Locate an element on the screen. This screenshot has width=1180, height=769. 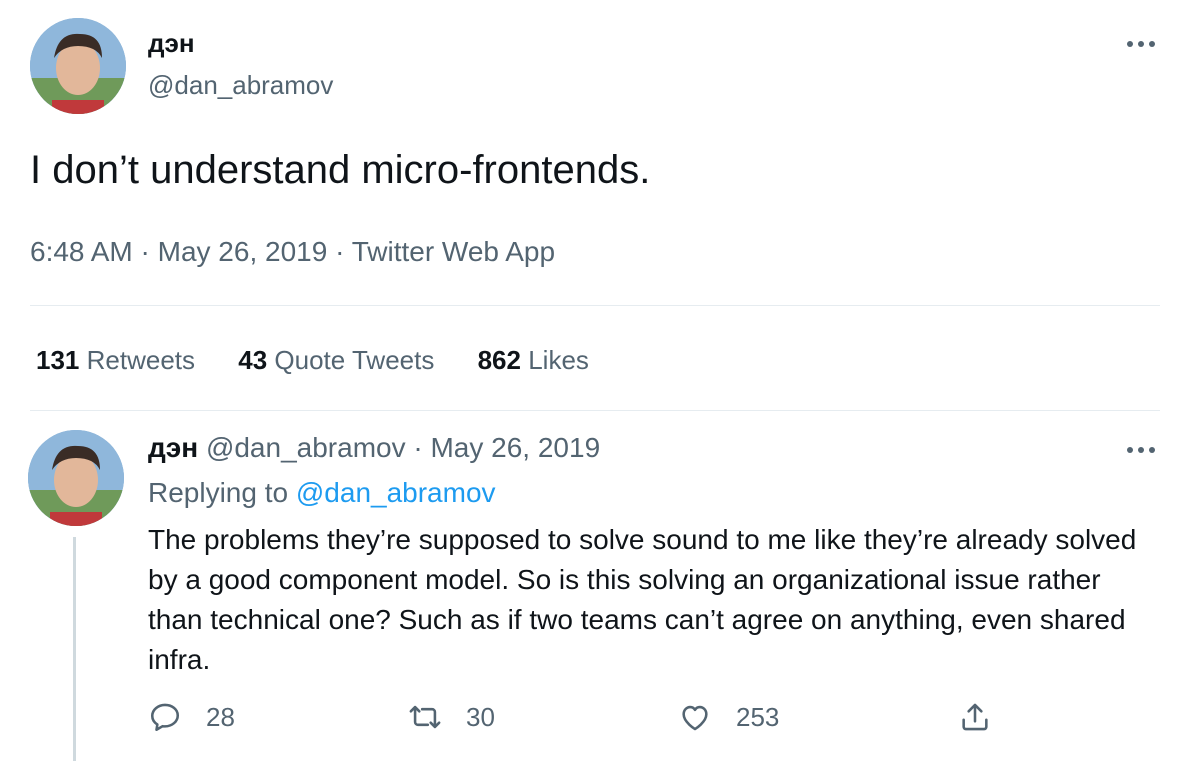
share-button is located at coordinates (975, 717).